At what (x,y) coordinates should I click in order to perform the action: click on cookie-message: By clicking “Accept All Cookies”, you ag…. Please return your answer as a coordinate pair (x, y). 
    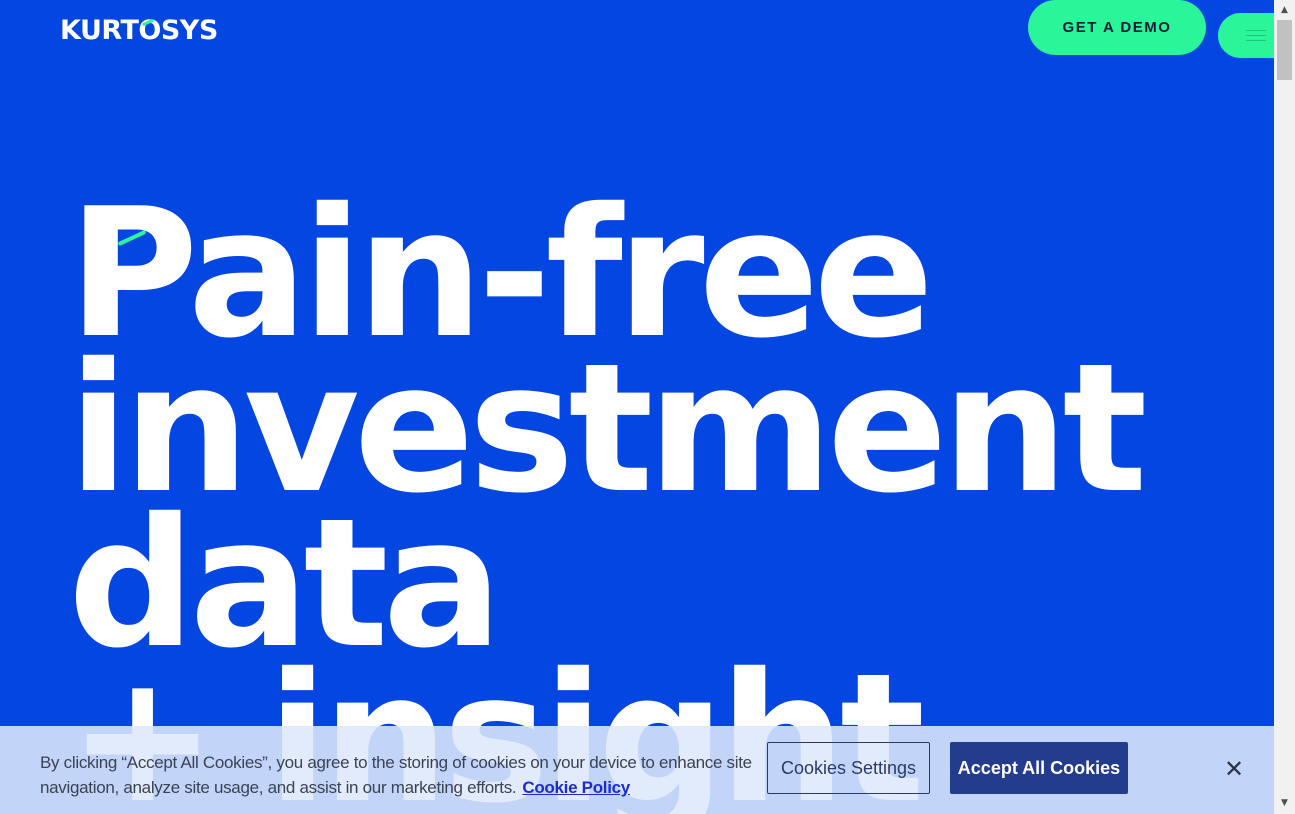
    Looking at the image, I should click on (396, 775).